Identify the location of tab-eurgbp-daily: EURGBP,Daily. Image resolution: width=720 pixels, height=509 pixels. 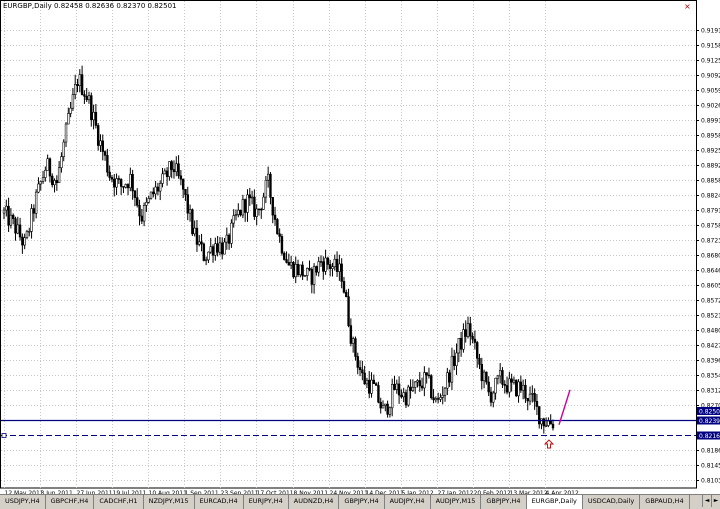
(554, 502).